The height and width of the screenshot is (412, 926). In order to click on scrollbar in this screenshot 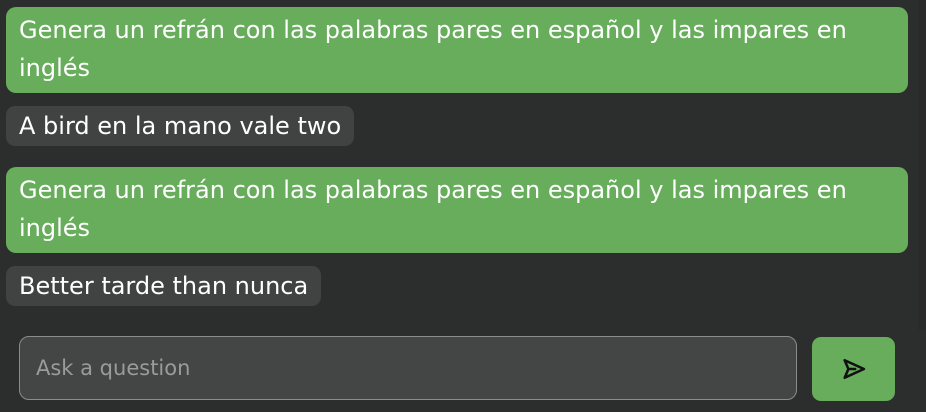, I will do `click(922, 165)`.